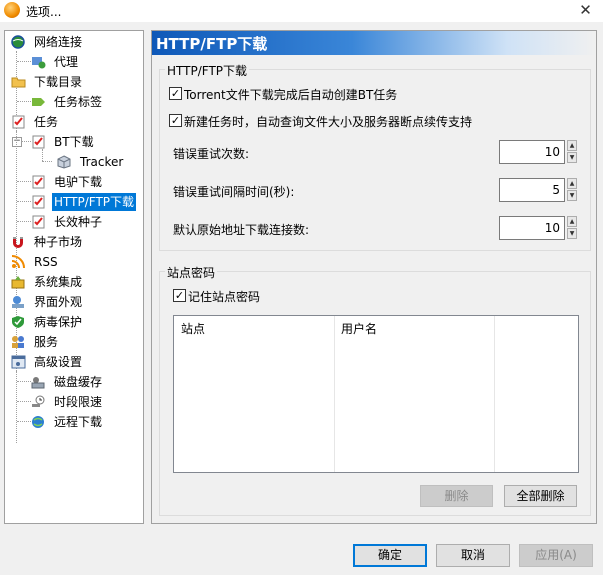 The image size is (603, 575). What do you see at coordinates (18, 82) in the screenshot?
I see `folder-icon` at bounding box center [18, 82].